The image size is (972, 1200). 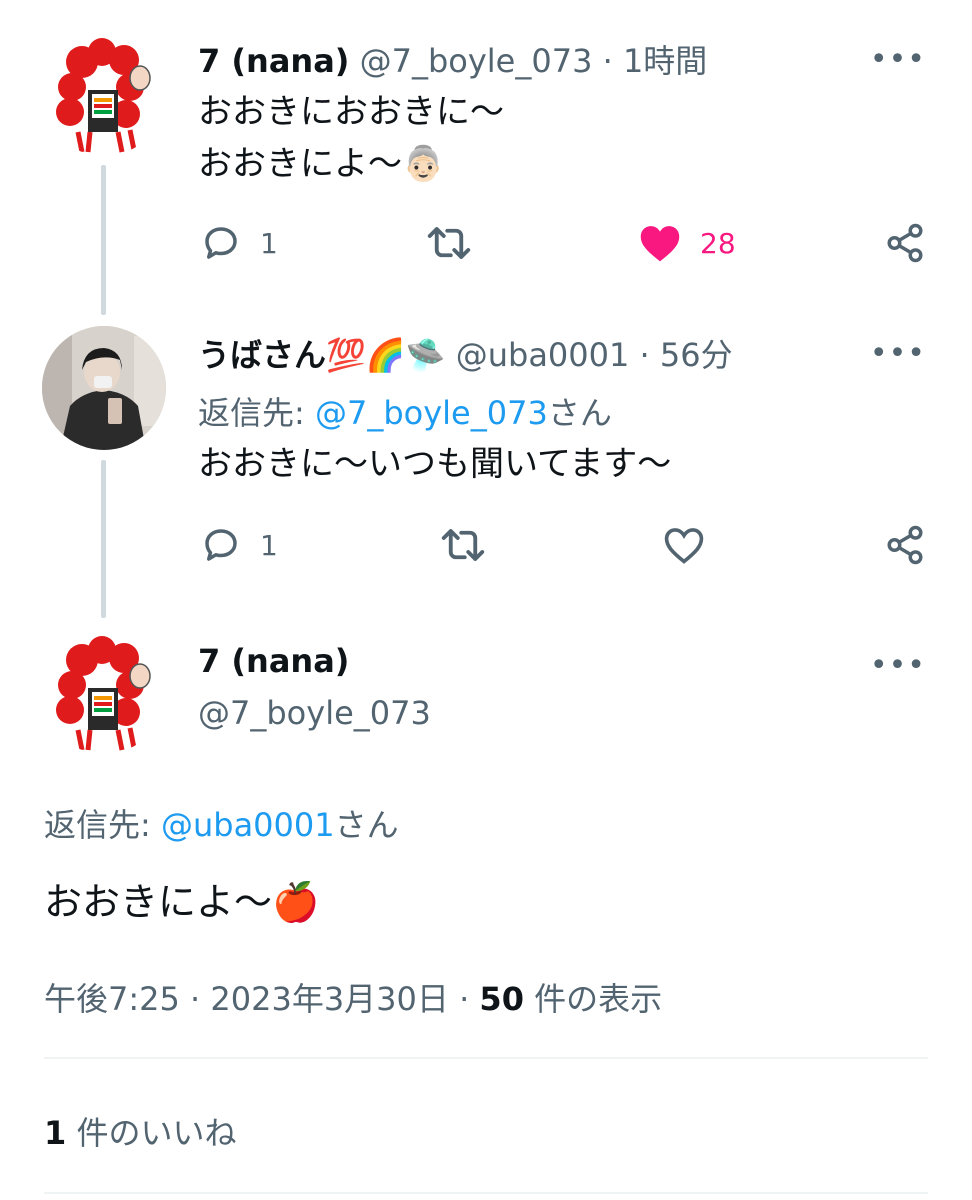 I want to click on likes-label: 件のいいね, so click(x=151, y=1133).